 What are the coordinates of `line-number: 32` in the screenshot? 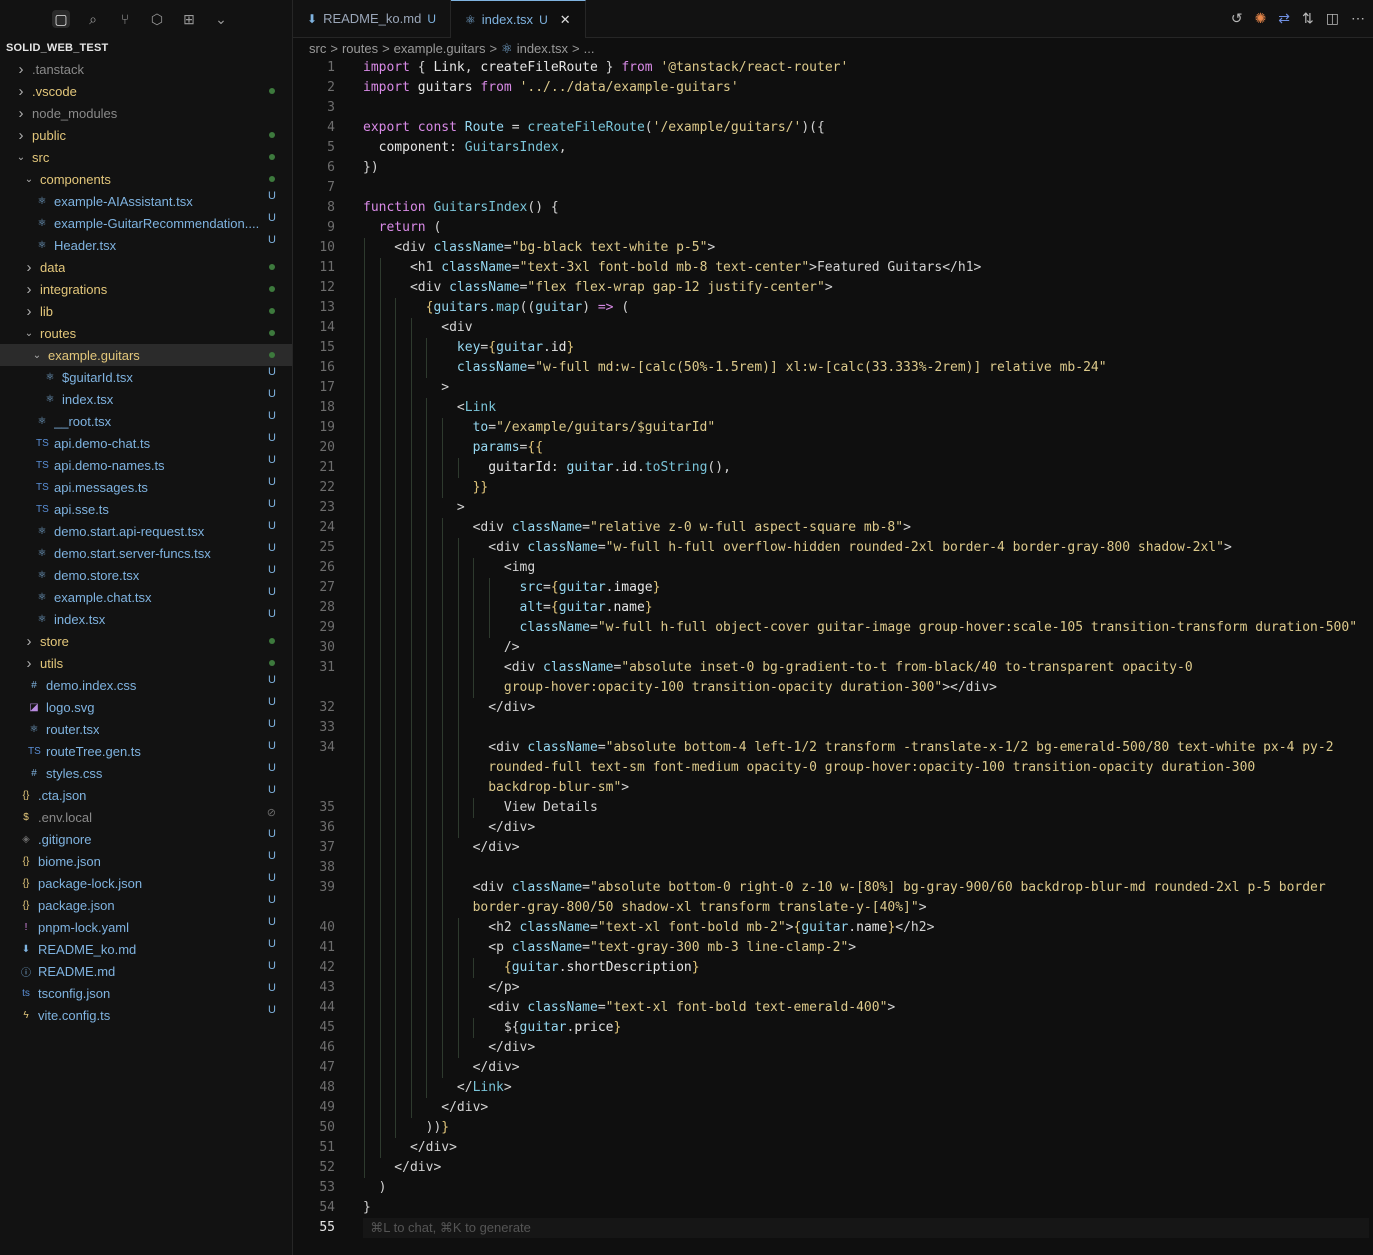 It's located at (327, 707).